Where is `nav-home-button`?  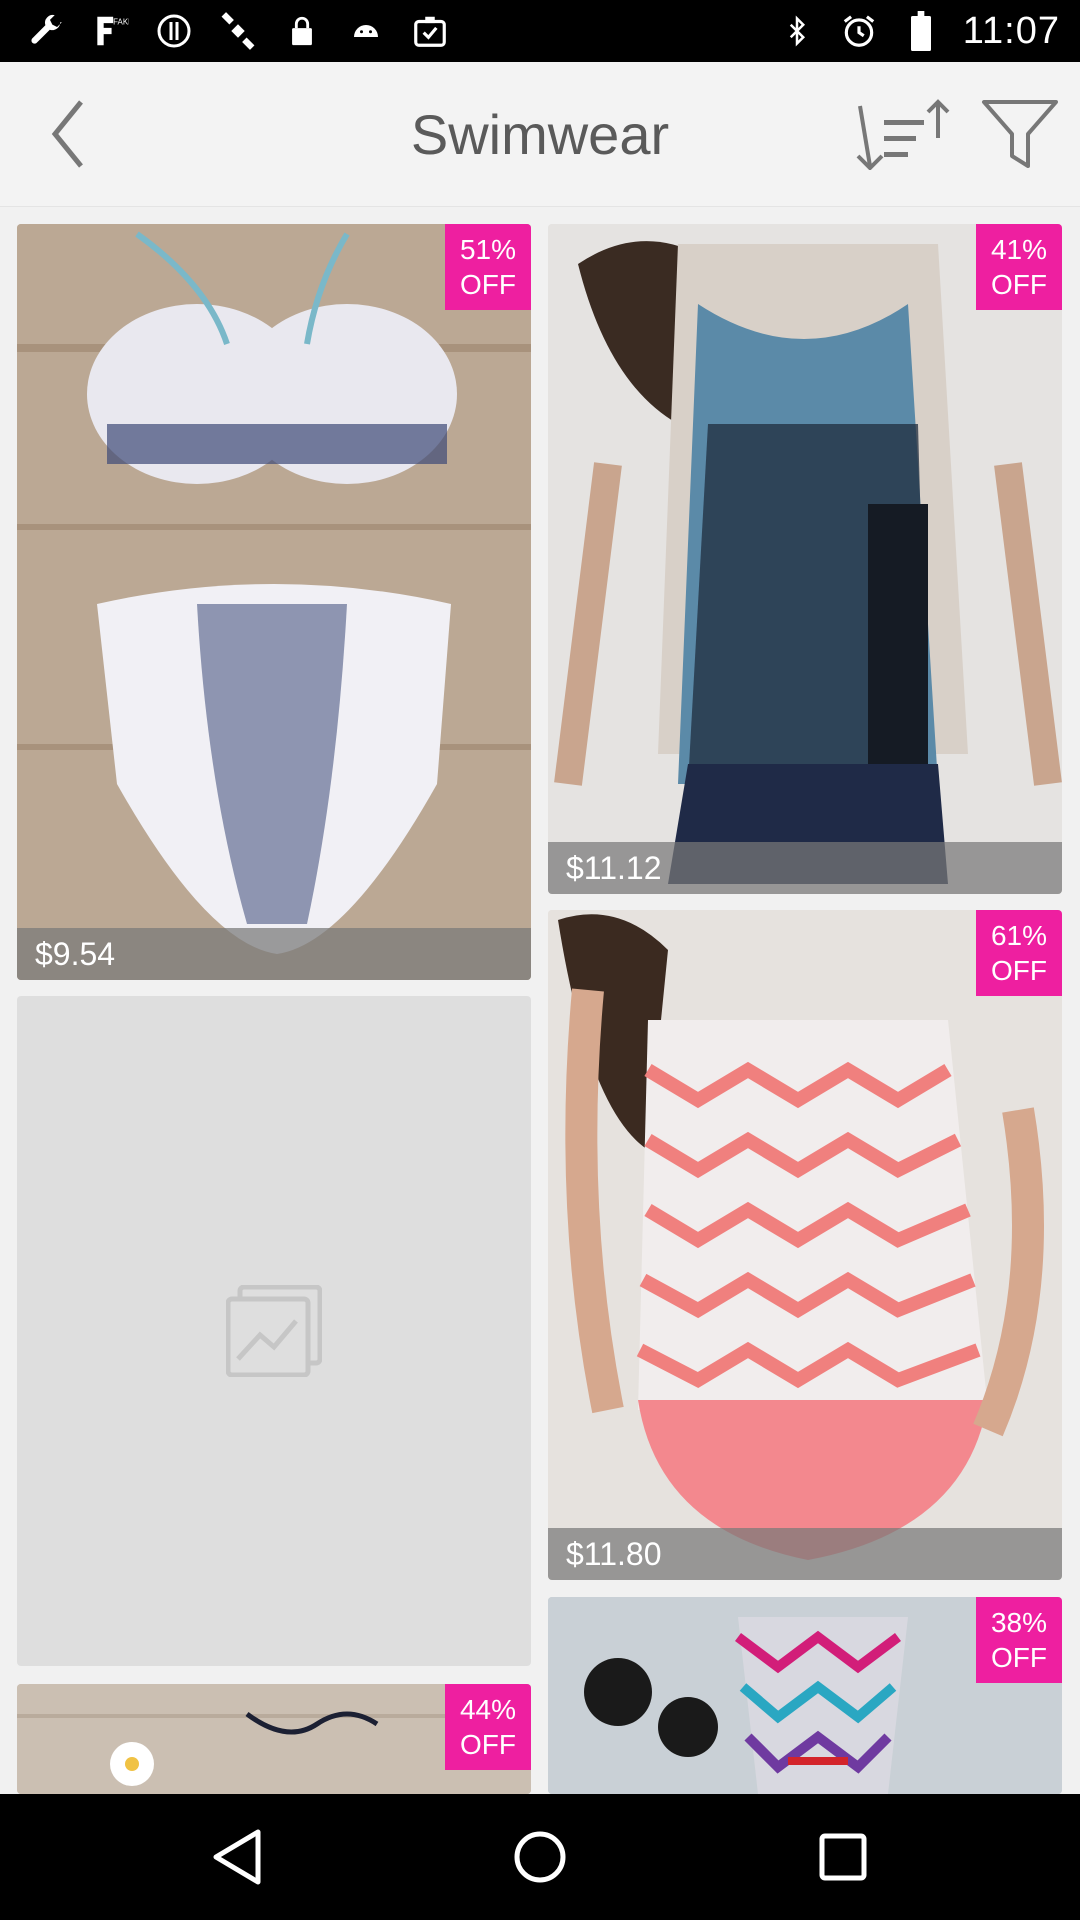
nav-home-button is located at coordinates (540, 1857).